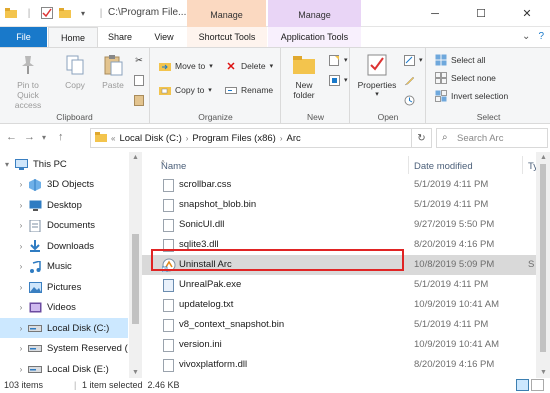 Image resolution: width=550 pixels, height=393 pixels. I want to click on nav-item-music: › Music, so click(64, 267).